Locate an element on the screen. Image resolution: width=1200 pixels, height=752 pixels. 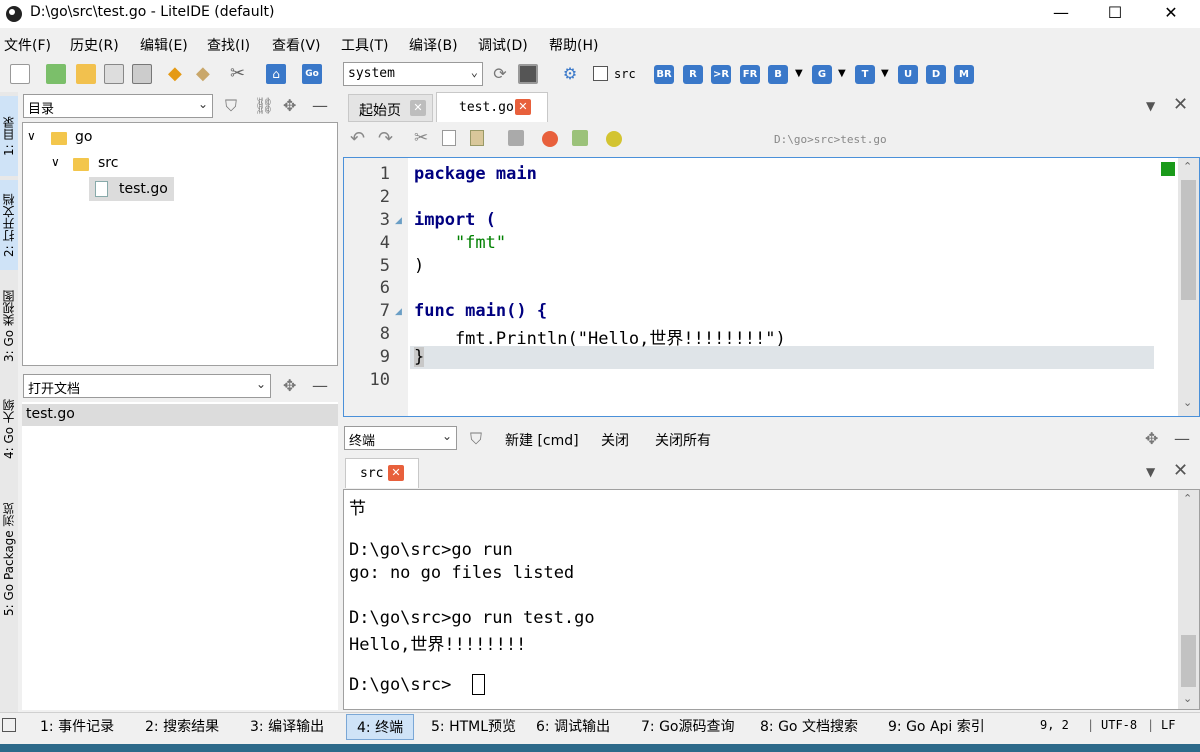
tree-item-go: go is located at coordinates (83, 137).